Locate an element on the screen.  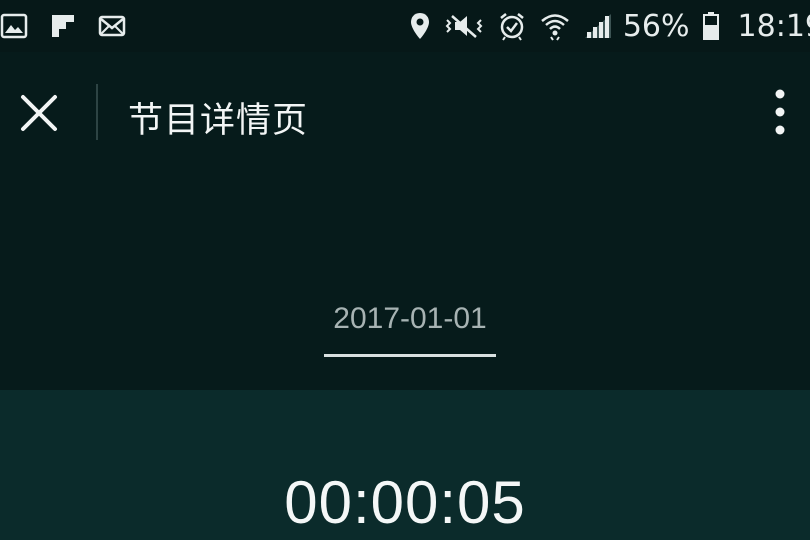
status-bar: 56% 18:19 is located at coordinates (405, 26).